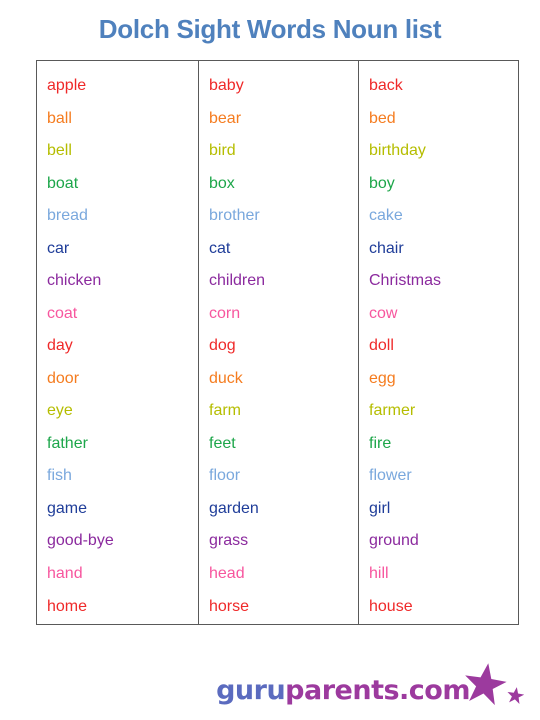 This screenshot has width=540, height=720. Describe the element at coordinates (63, 183) in the screenshot. I see `word-cell: boat` at that location.